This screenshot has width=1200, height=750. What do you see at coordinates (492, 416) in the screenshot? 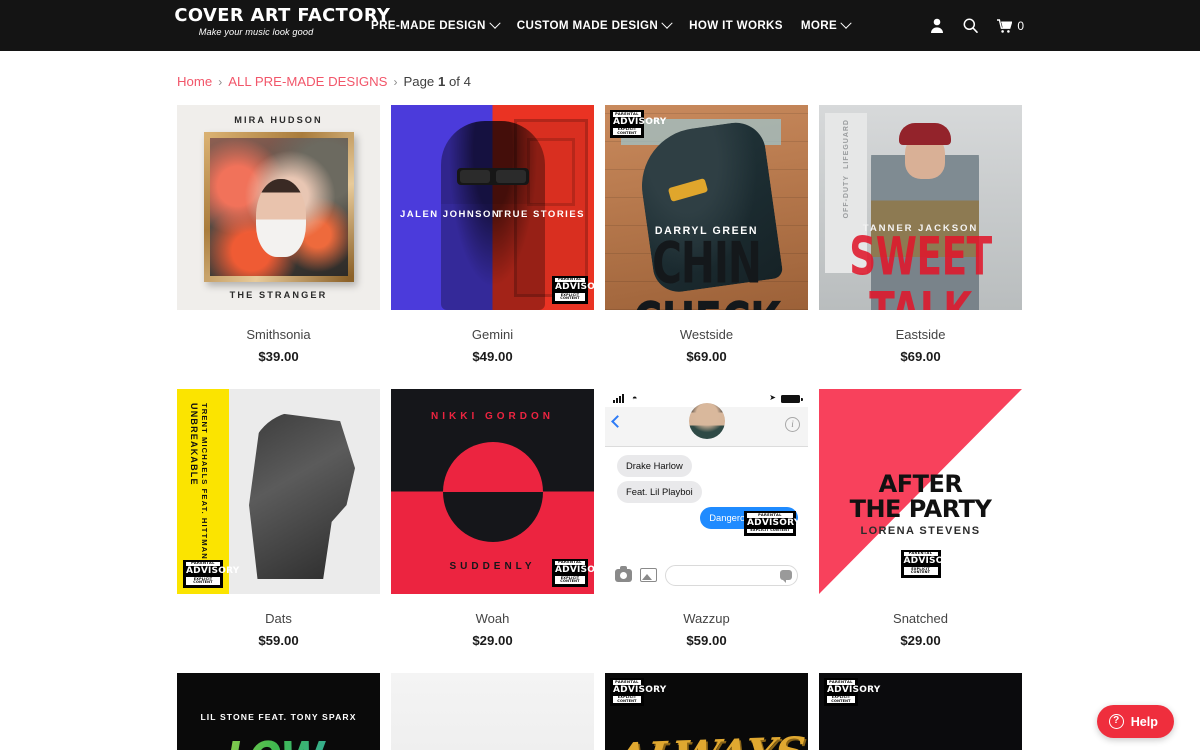
I see `album-artist: NIKKI GORDON` at bounding box center [492, 416].